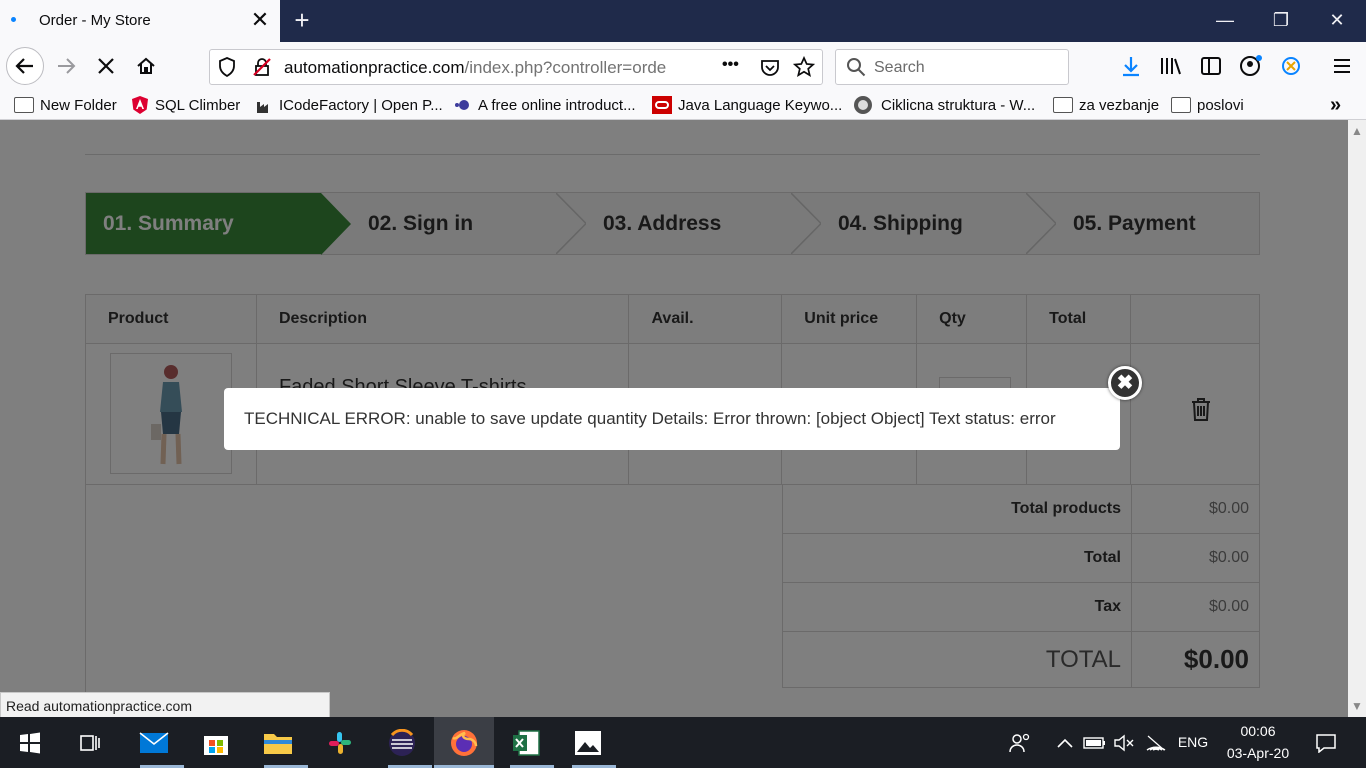 This screenshot has width=1366, height=768. I want to click on bookmark-sql-climber: SQL Climber, so click(185, 105).